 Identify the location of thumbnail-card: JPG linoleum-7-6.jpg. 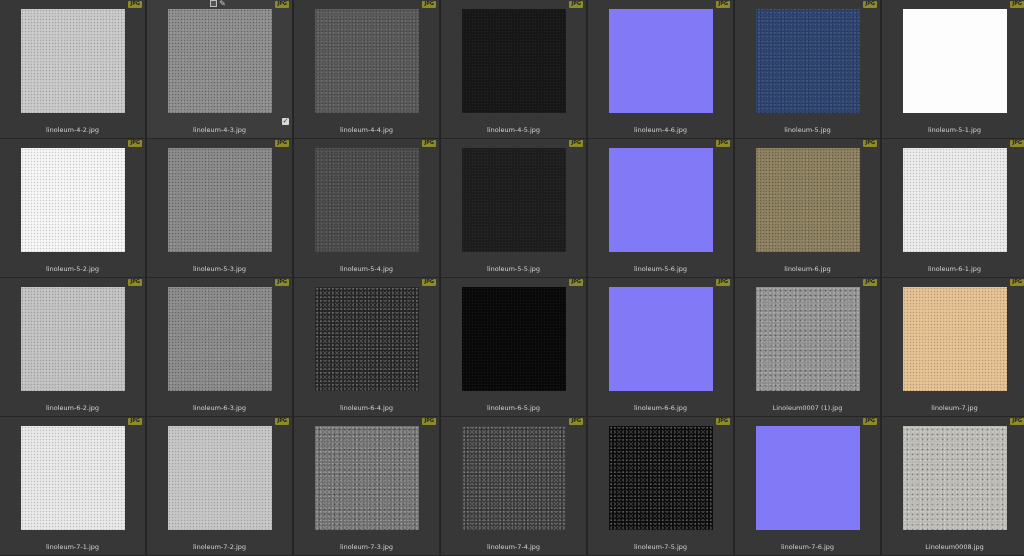
(808, 486).